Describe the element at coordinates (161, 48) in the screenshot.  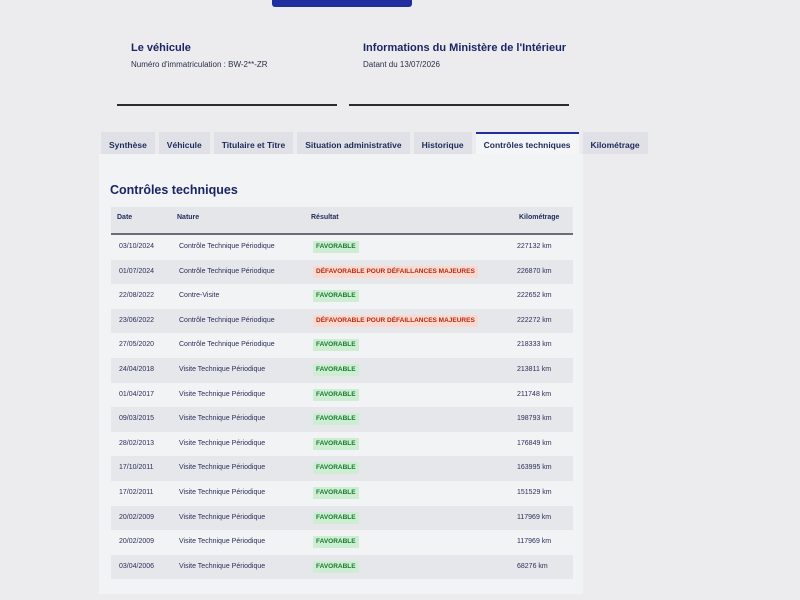
I see `vehicle-card-title: Le véhicule` at that location.